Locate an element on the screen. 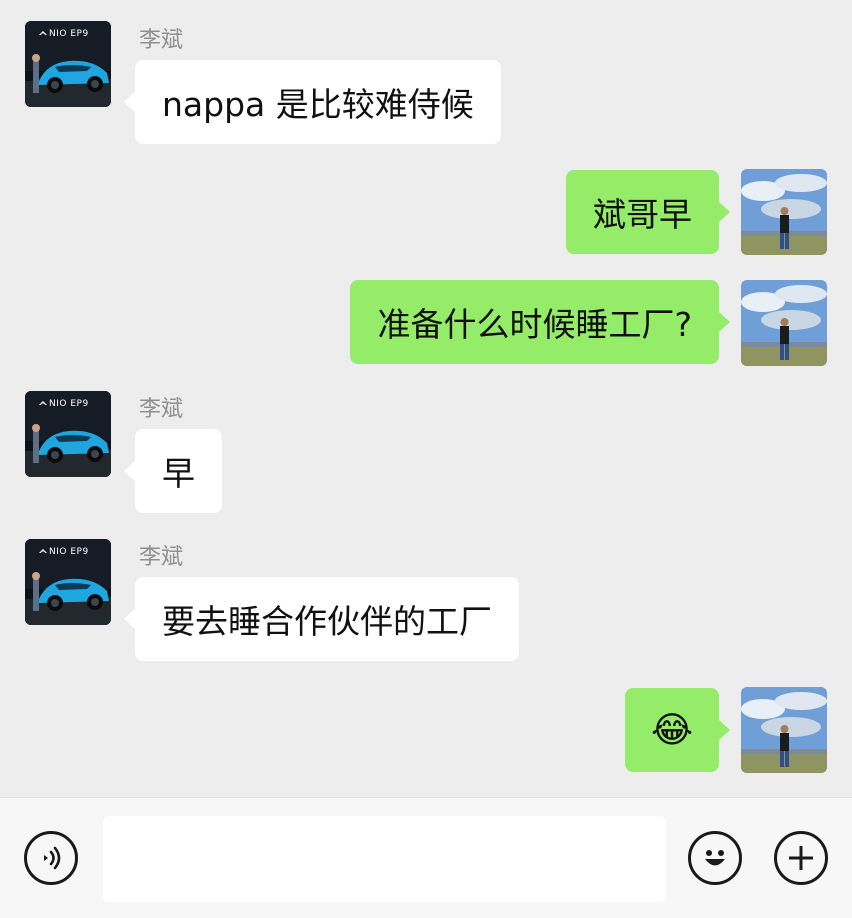 The image size is (852, 918). message-bubble-incoming: 早 is located at coordinates (173, 471).